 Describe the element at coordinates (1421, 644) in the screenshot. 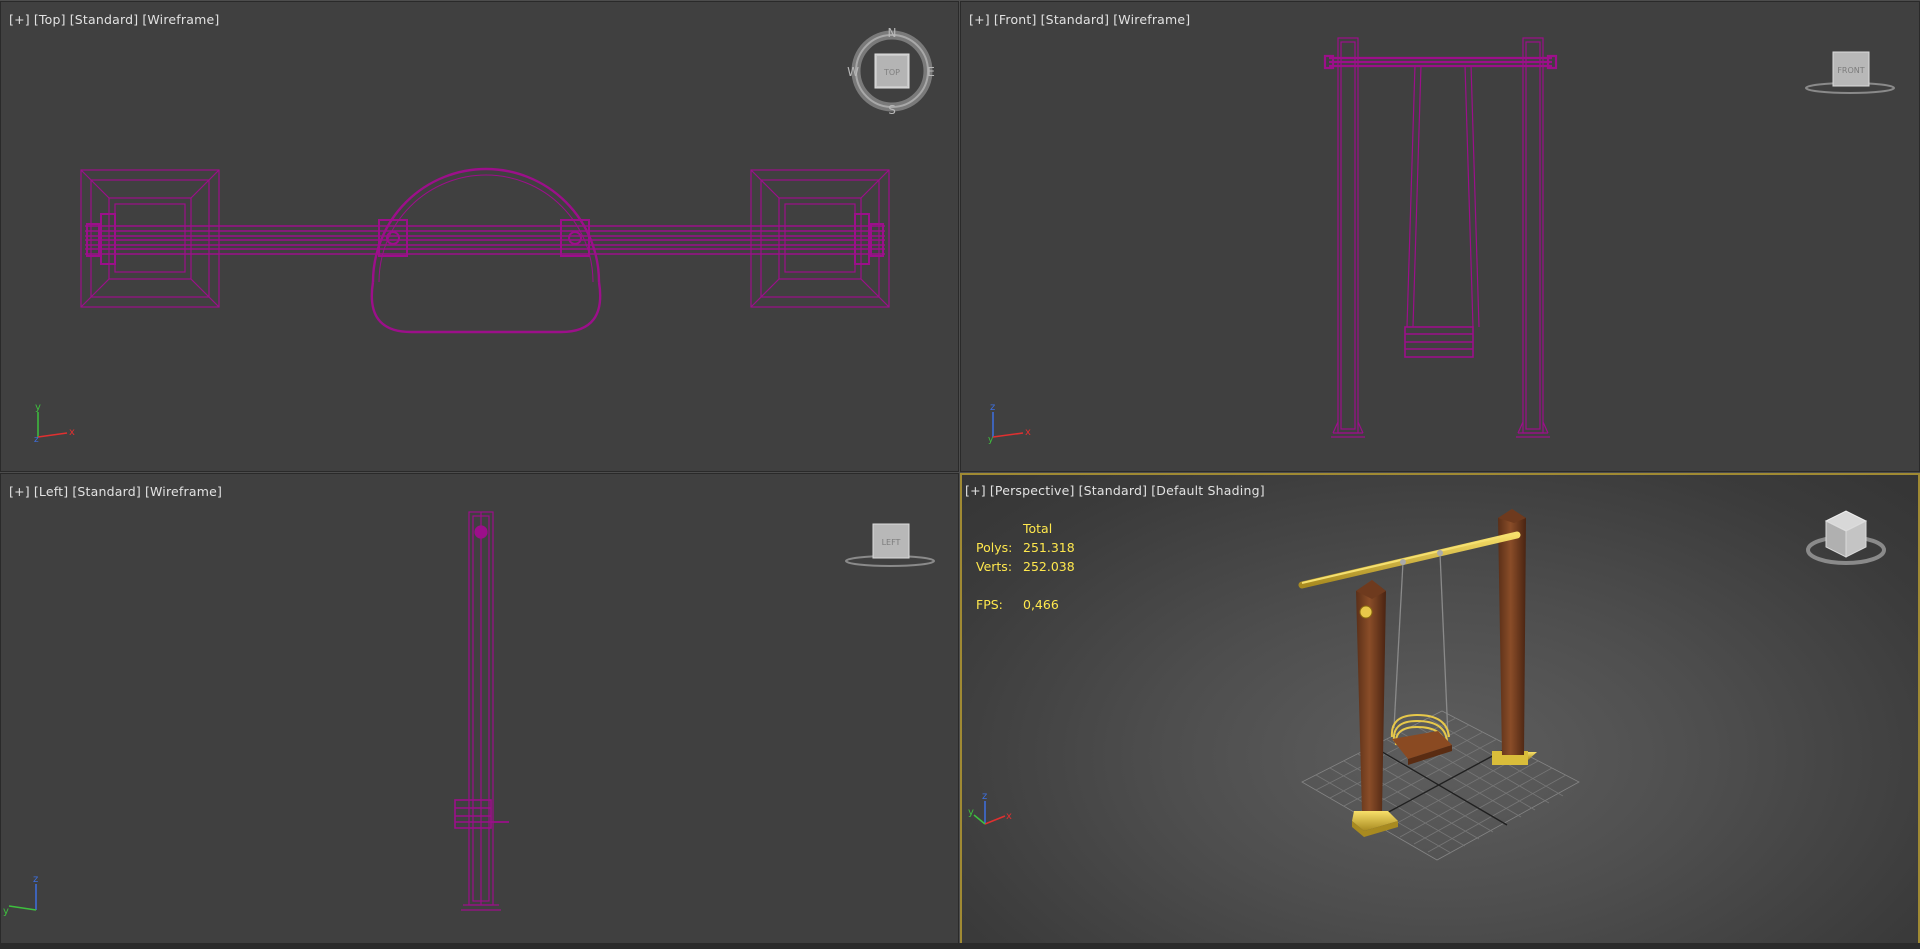

I see `swing-chains` at that location.